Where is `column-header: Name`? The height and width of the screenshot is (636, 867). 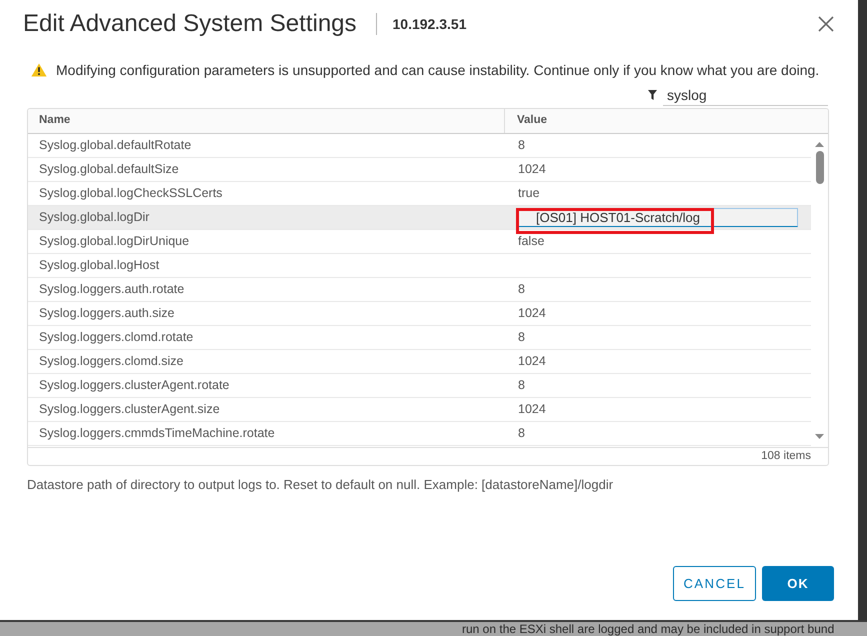
column-header: Name is located at coordinates (266, 121).